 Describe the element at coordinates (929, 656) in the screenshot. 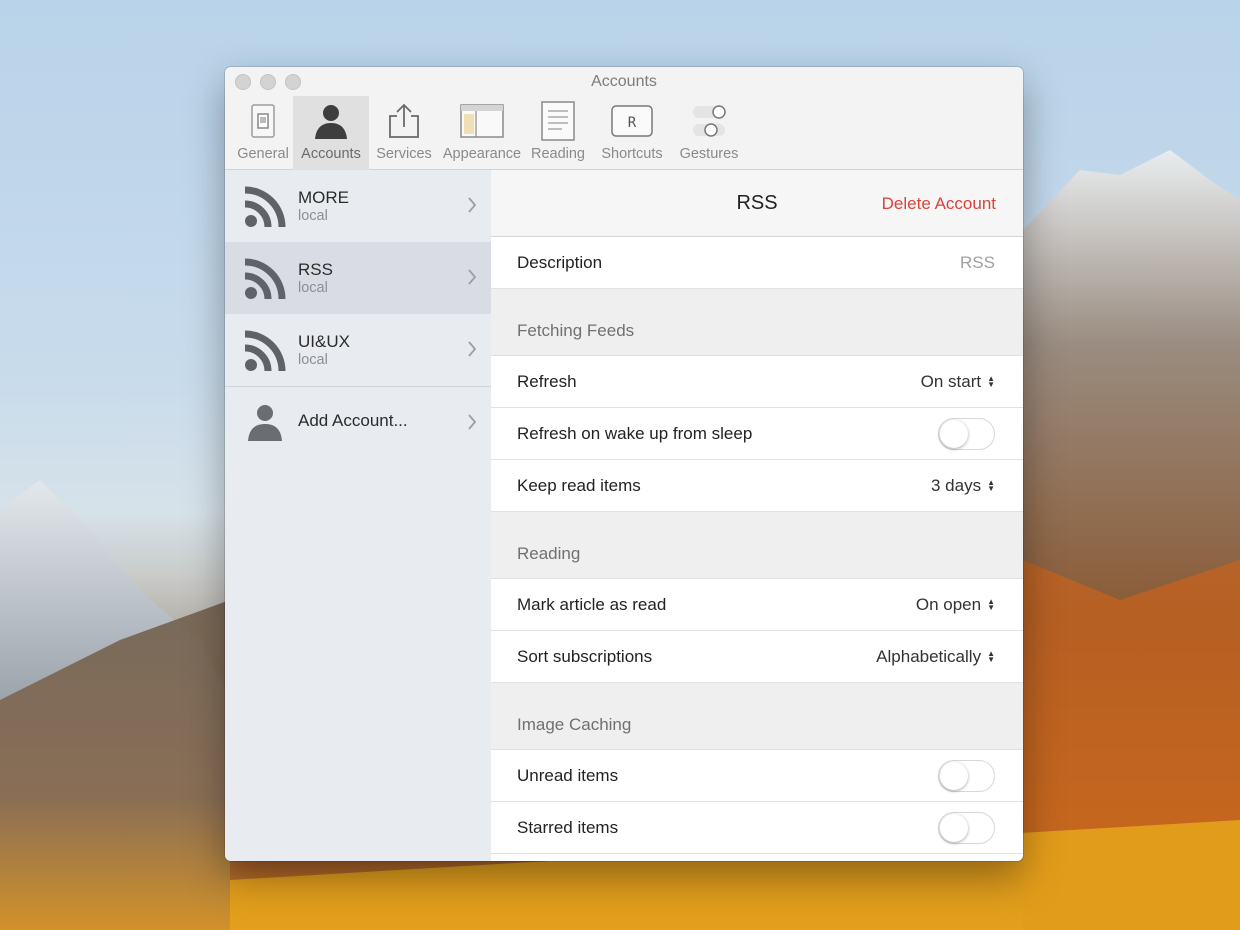

I see `sort-value: Alphabetically` at that location.